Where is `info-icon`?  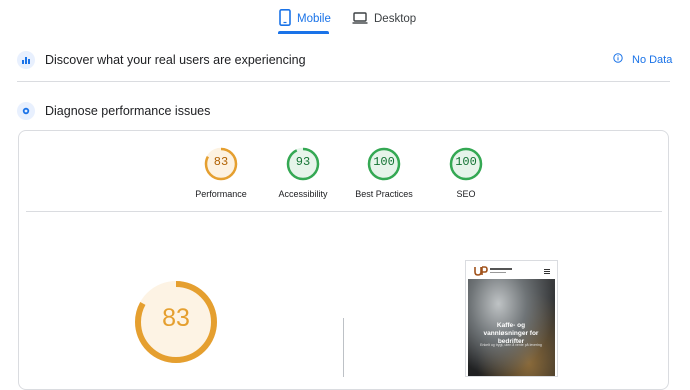
info-icon is located at coordinates (618, 59).